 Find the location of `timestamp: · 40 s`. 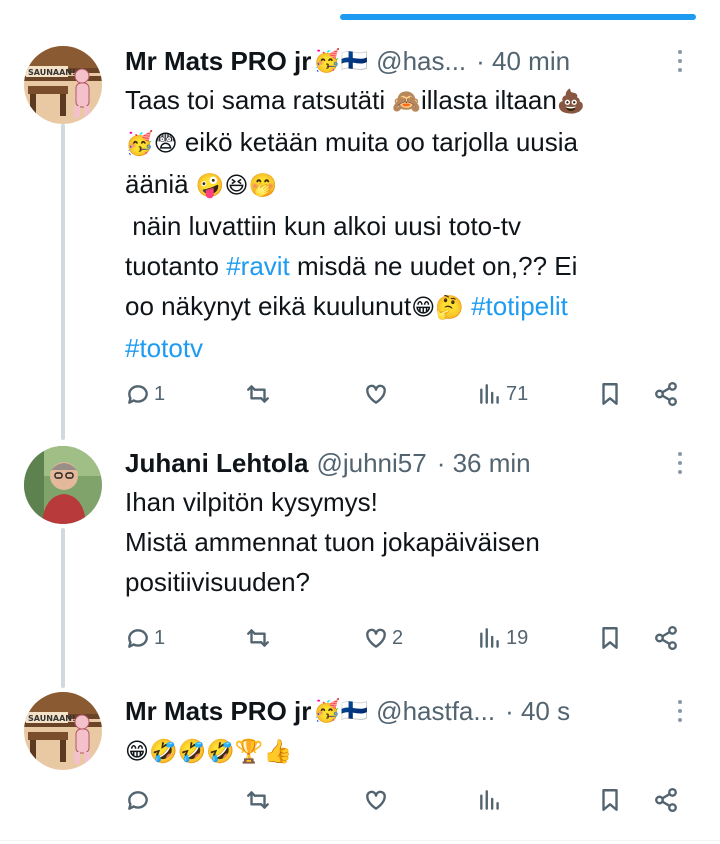

timestamp: · 40 s is located at coordinates (537, 711).